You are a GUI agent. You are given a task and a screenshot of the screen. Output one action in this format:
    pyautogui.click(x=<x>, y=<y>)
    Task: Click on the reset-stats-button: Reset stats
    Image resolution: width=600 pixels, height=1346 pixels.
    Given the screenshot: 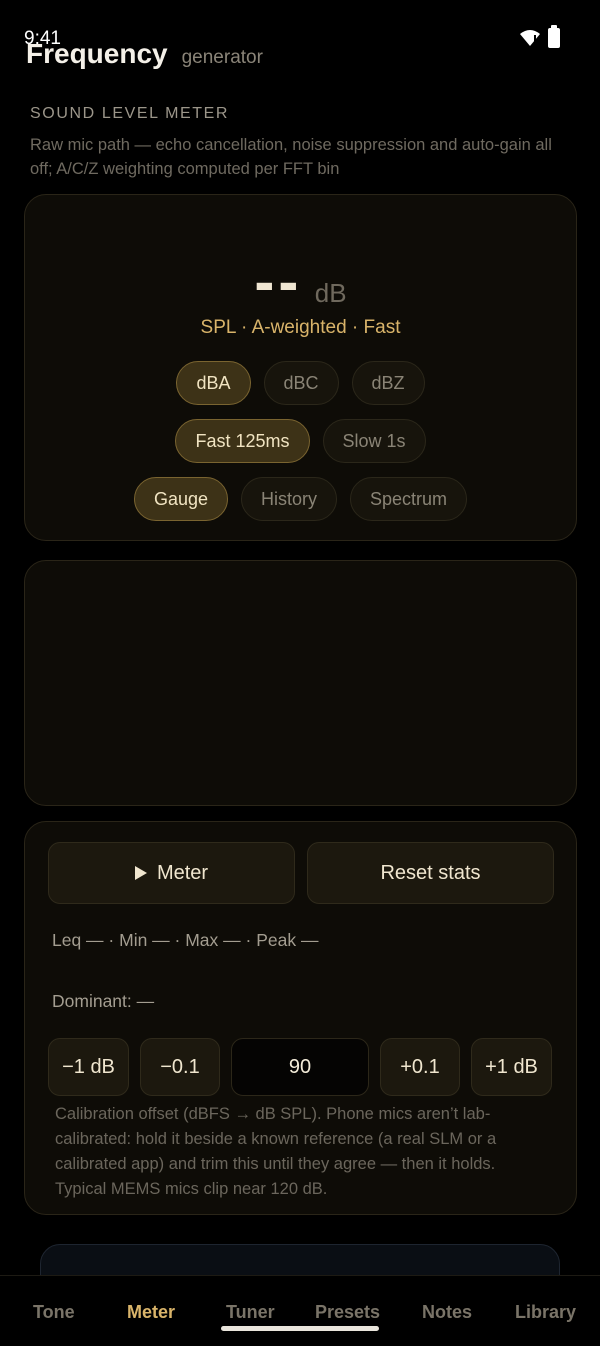 What is the action you would take?
    pyautogui.click(x=430, y=873)
    